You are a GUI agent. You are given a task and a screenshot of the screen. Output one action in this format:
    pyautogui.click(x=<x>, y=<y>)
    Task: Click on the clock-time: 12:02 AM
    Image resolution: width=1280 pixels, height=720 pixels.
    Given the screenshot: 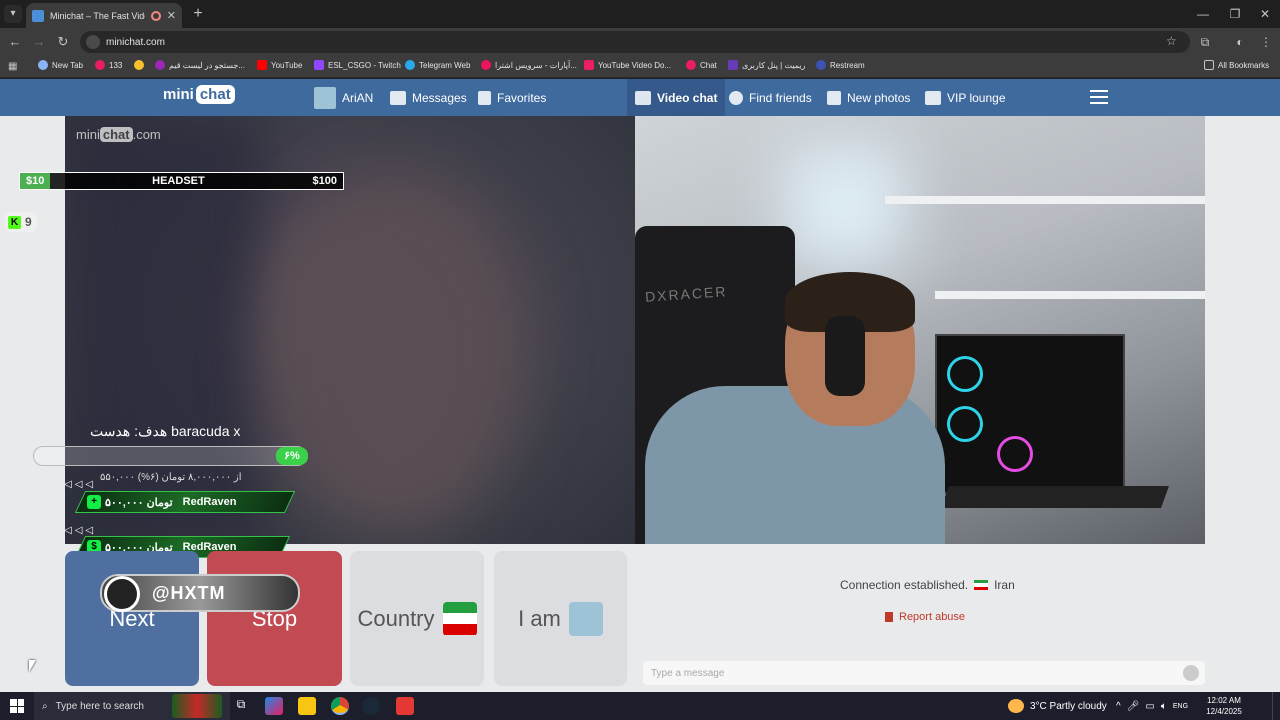 What is the action you would take?
    pyautogui.click(x=1224, y=700)
    